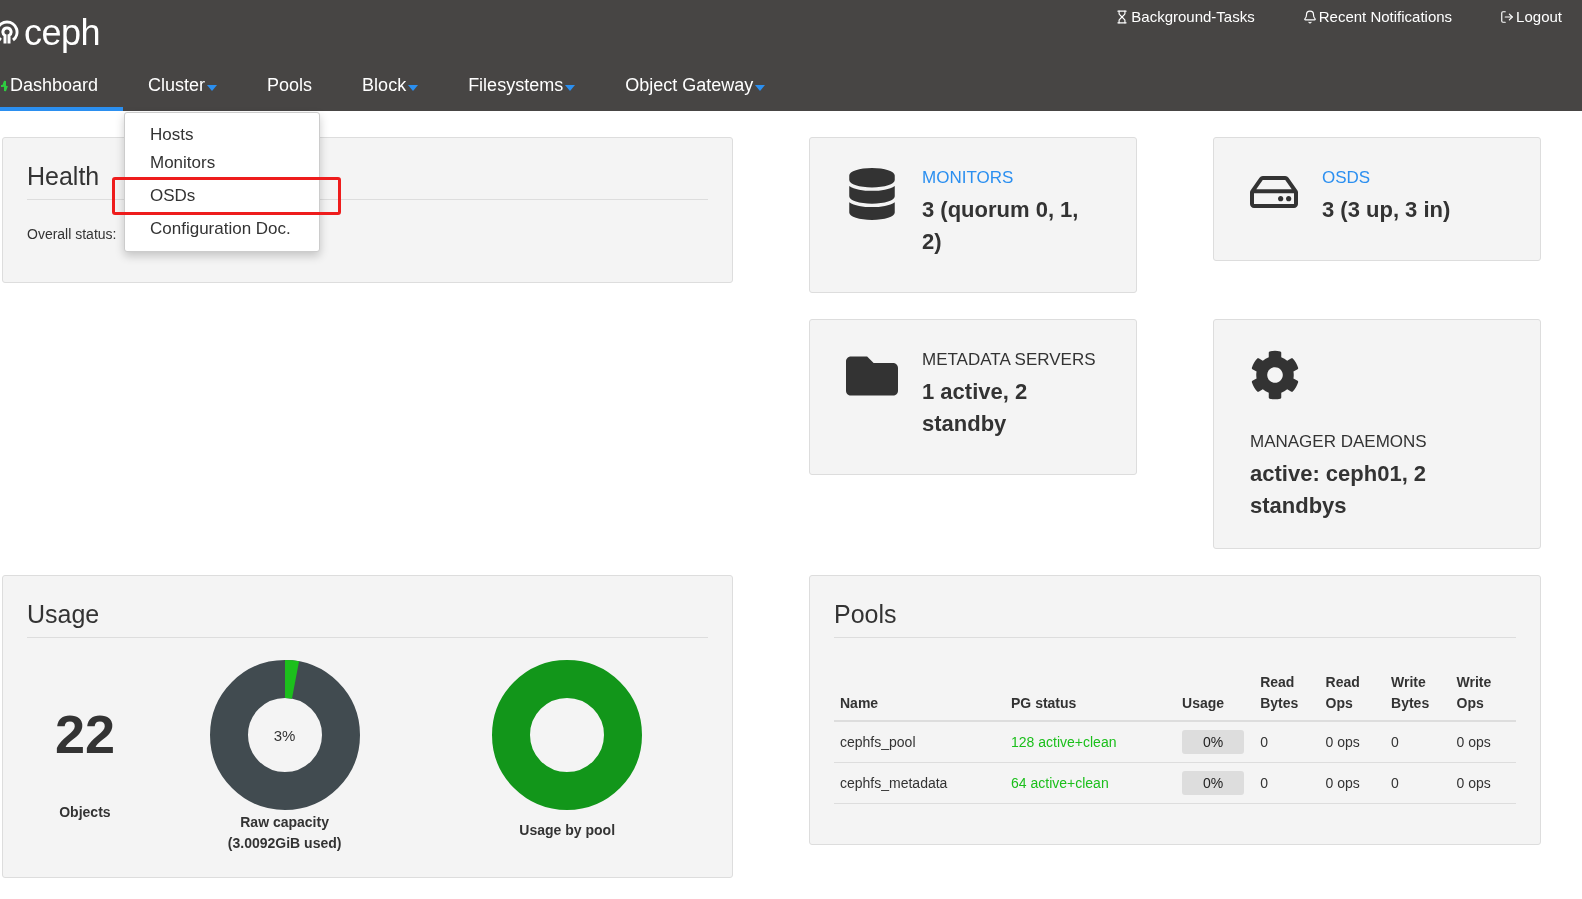 The image size is (1582, 899). Describe the element at coordinates (290, 85) in the screenshot. I see `nav-tab: Pools` at that location.